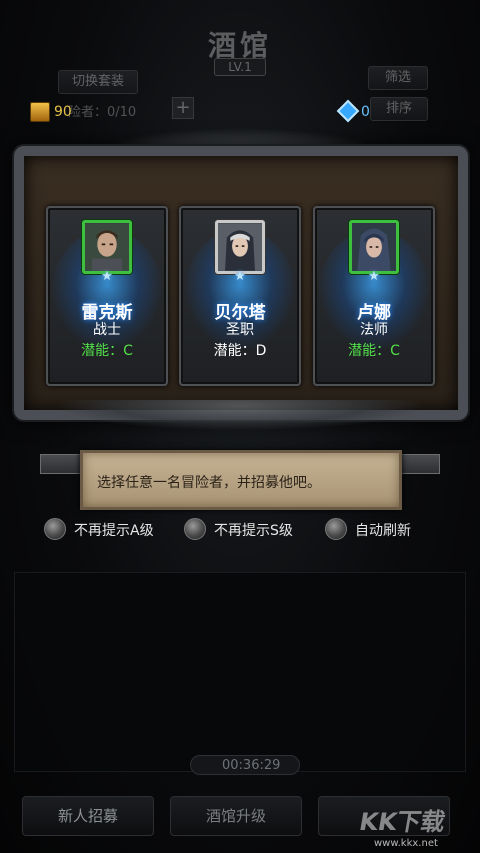 This screenshot has height=853, width=480. What do you see at coordinates (209, 483) in the screenshot?
I see `tooltip-text: 选择任意一名冒险者，并招募他吧。` at bounding box center [209, 483].